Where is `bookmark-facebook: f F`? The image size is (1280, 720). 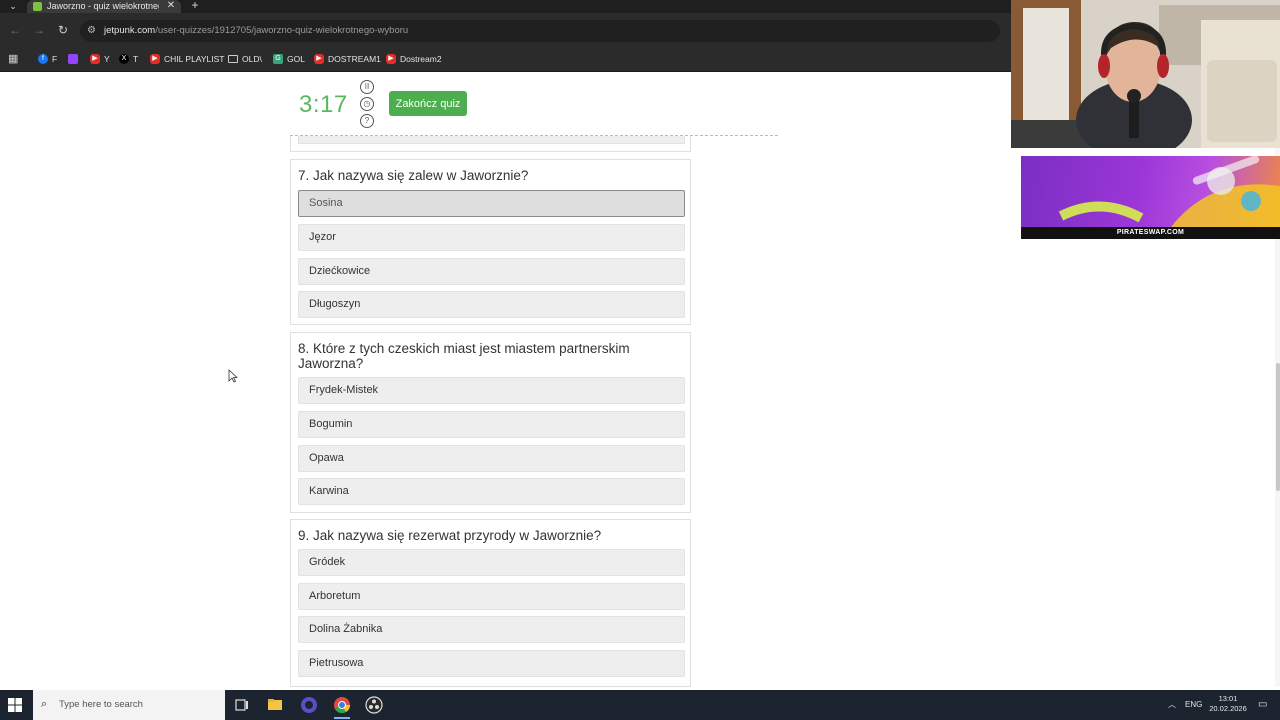 bookmark-facebook: f F is located at coordinates (47, 59).